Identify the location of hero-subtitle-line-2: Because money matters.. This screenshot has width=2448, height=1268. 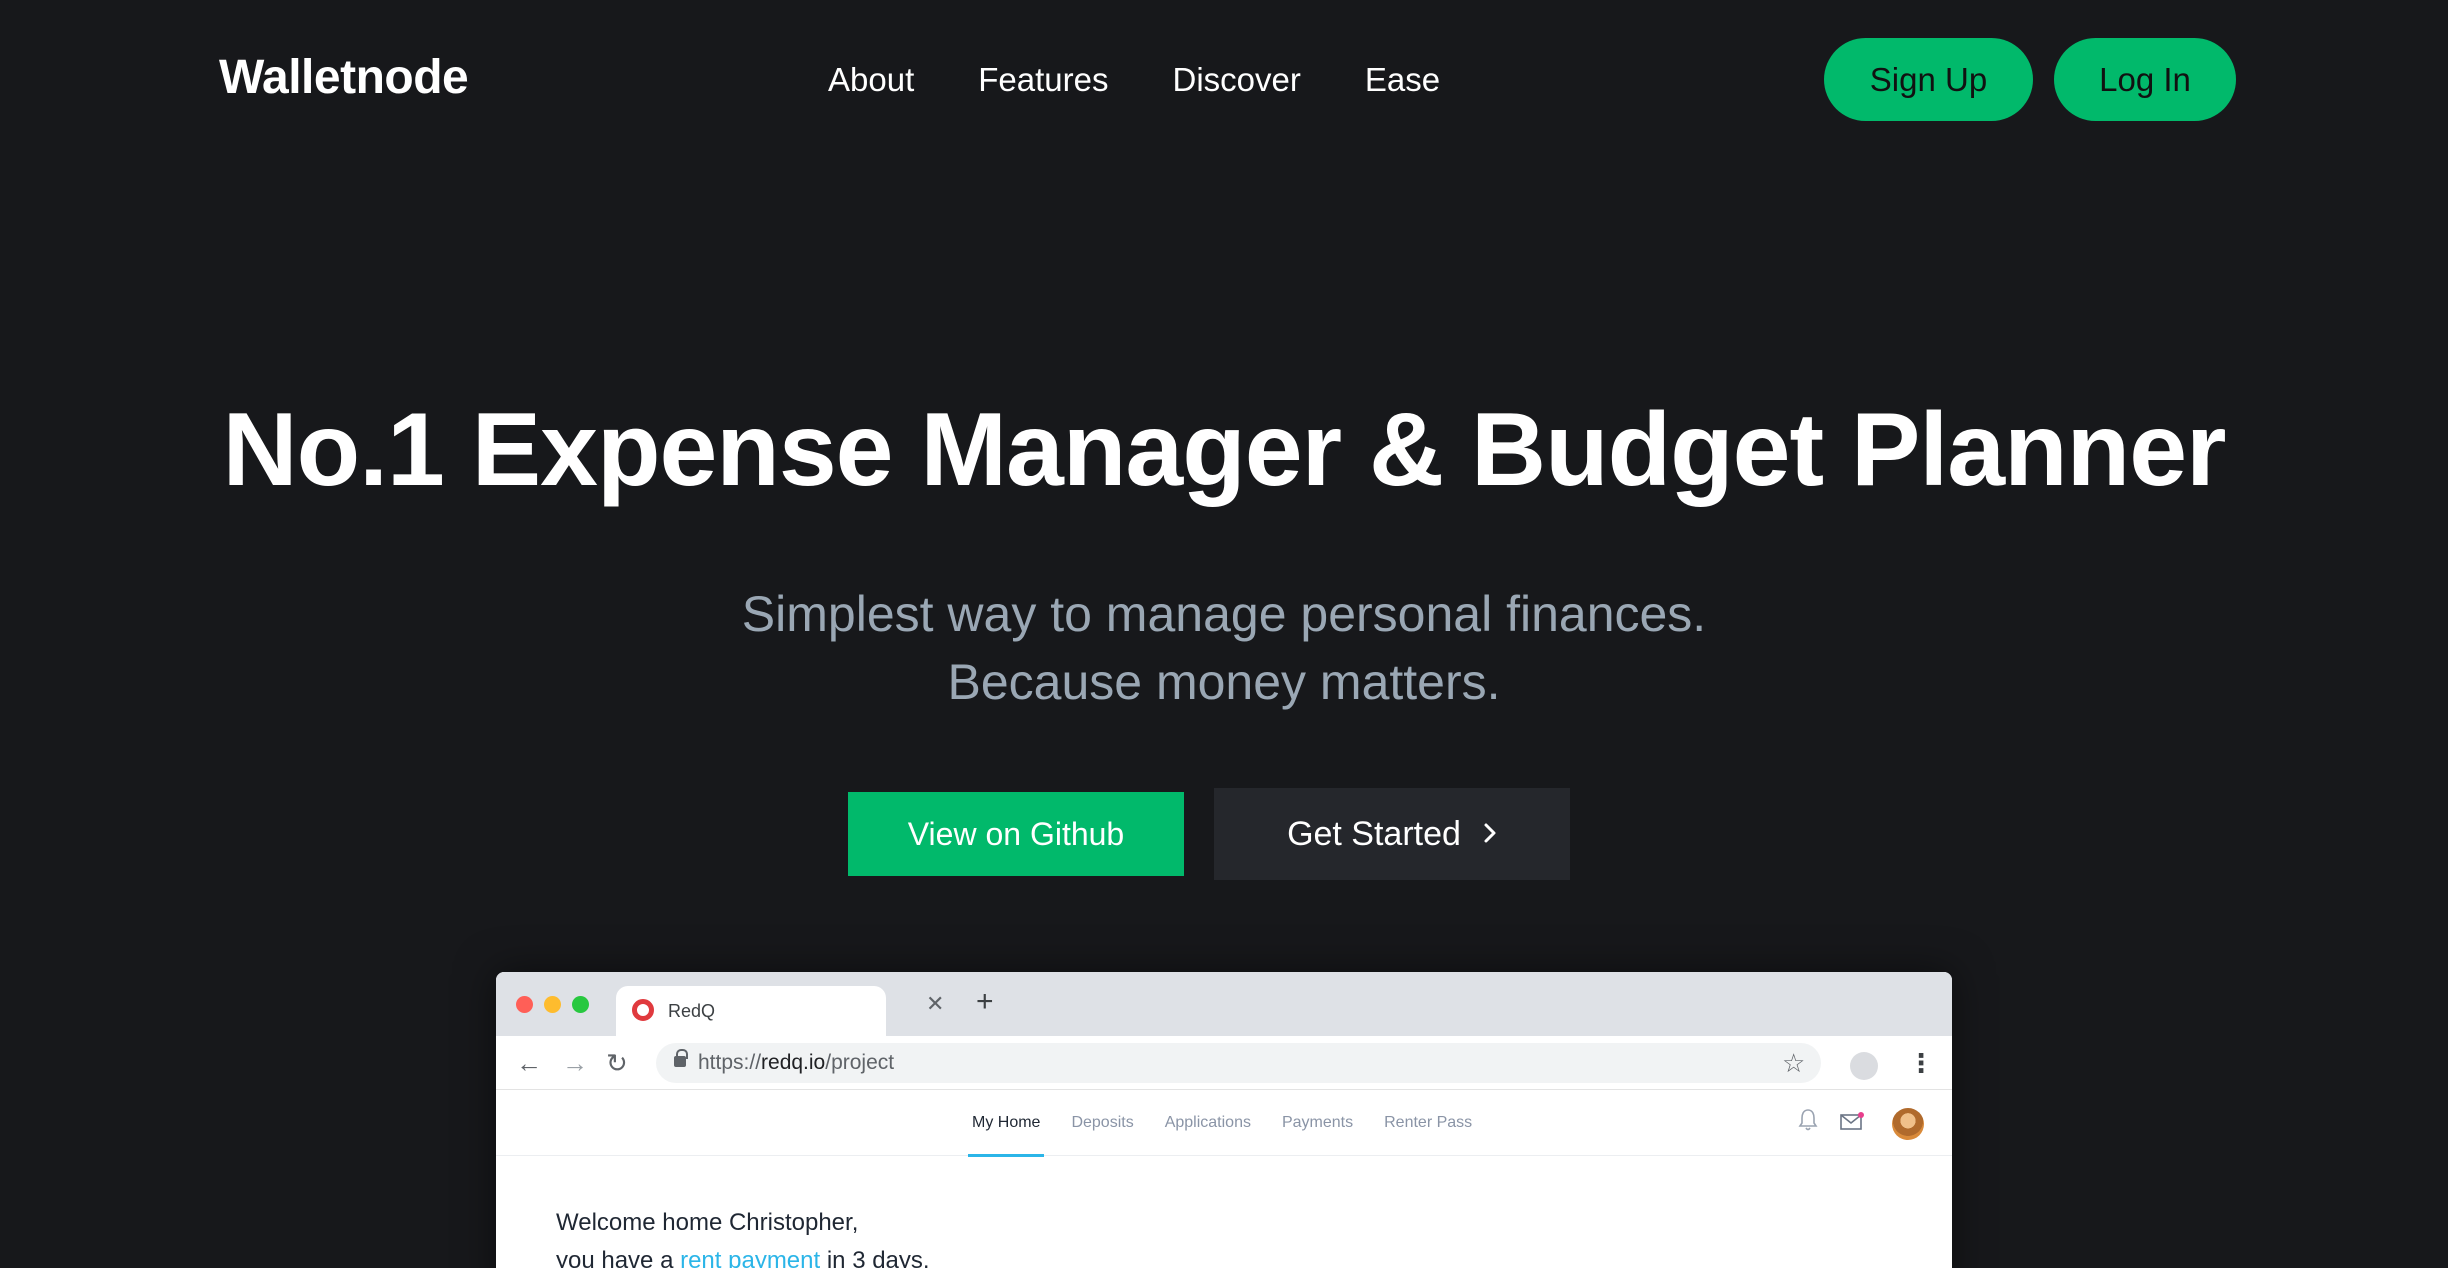
(1224, 682).